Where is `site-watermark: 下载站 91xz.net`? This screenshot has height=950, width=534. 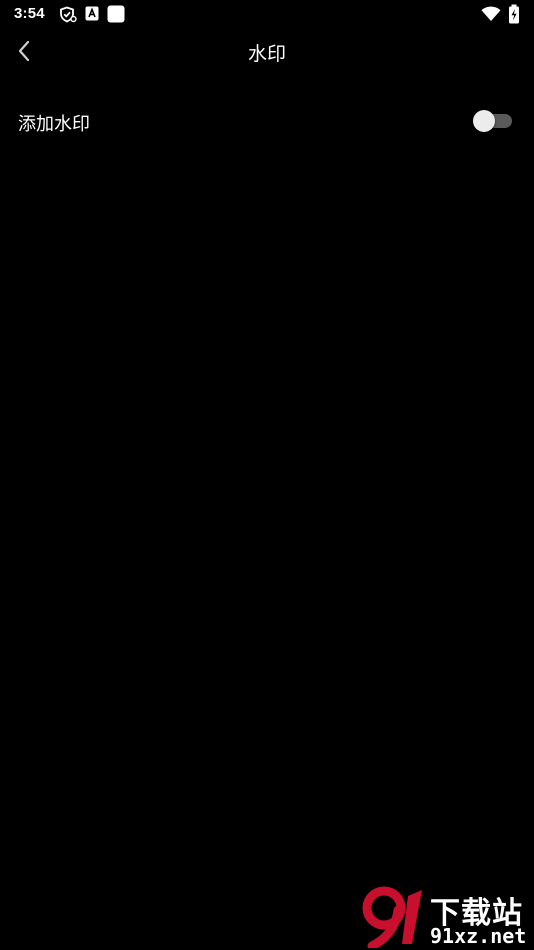 site-watermark: 下载站 91xz.net is located at coordinates (447, 917).